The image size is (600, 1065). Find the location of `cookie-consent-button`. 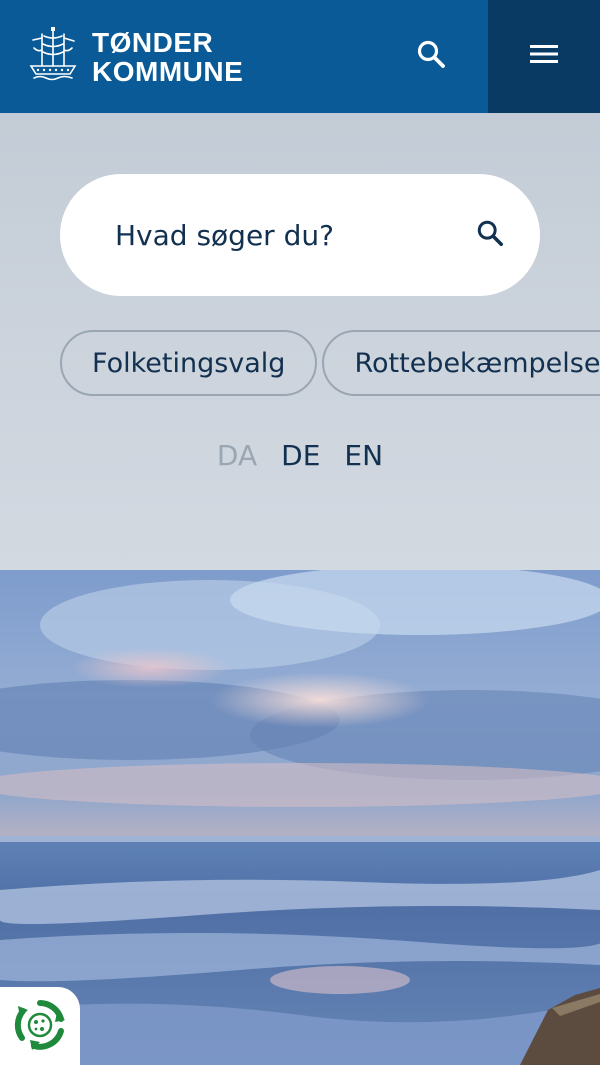

cookie-consent-button is located at coordinates (40, 1026).